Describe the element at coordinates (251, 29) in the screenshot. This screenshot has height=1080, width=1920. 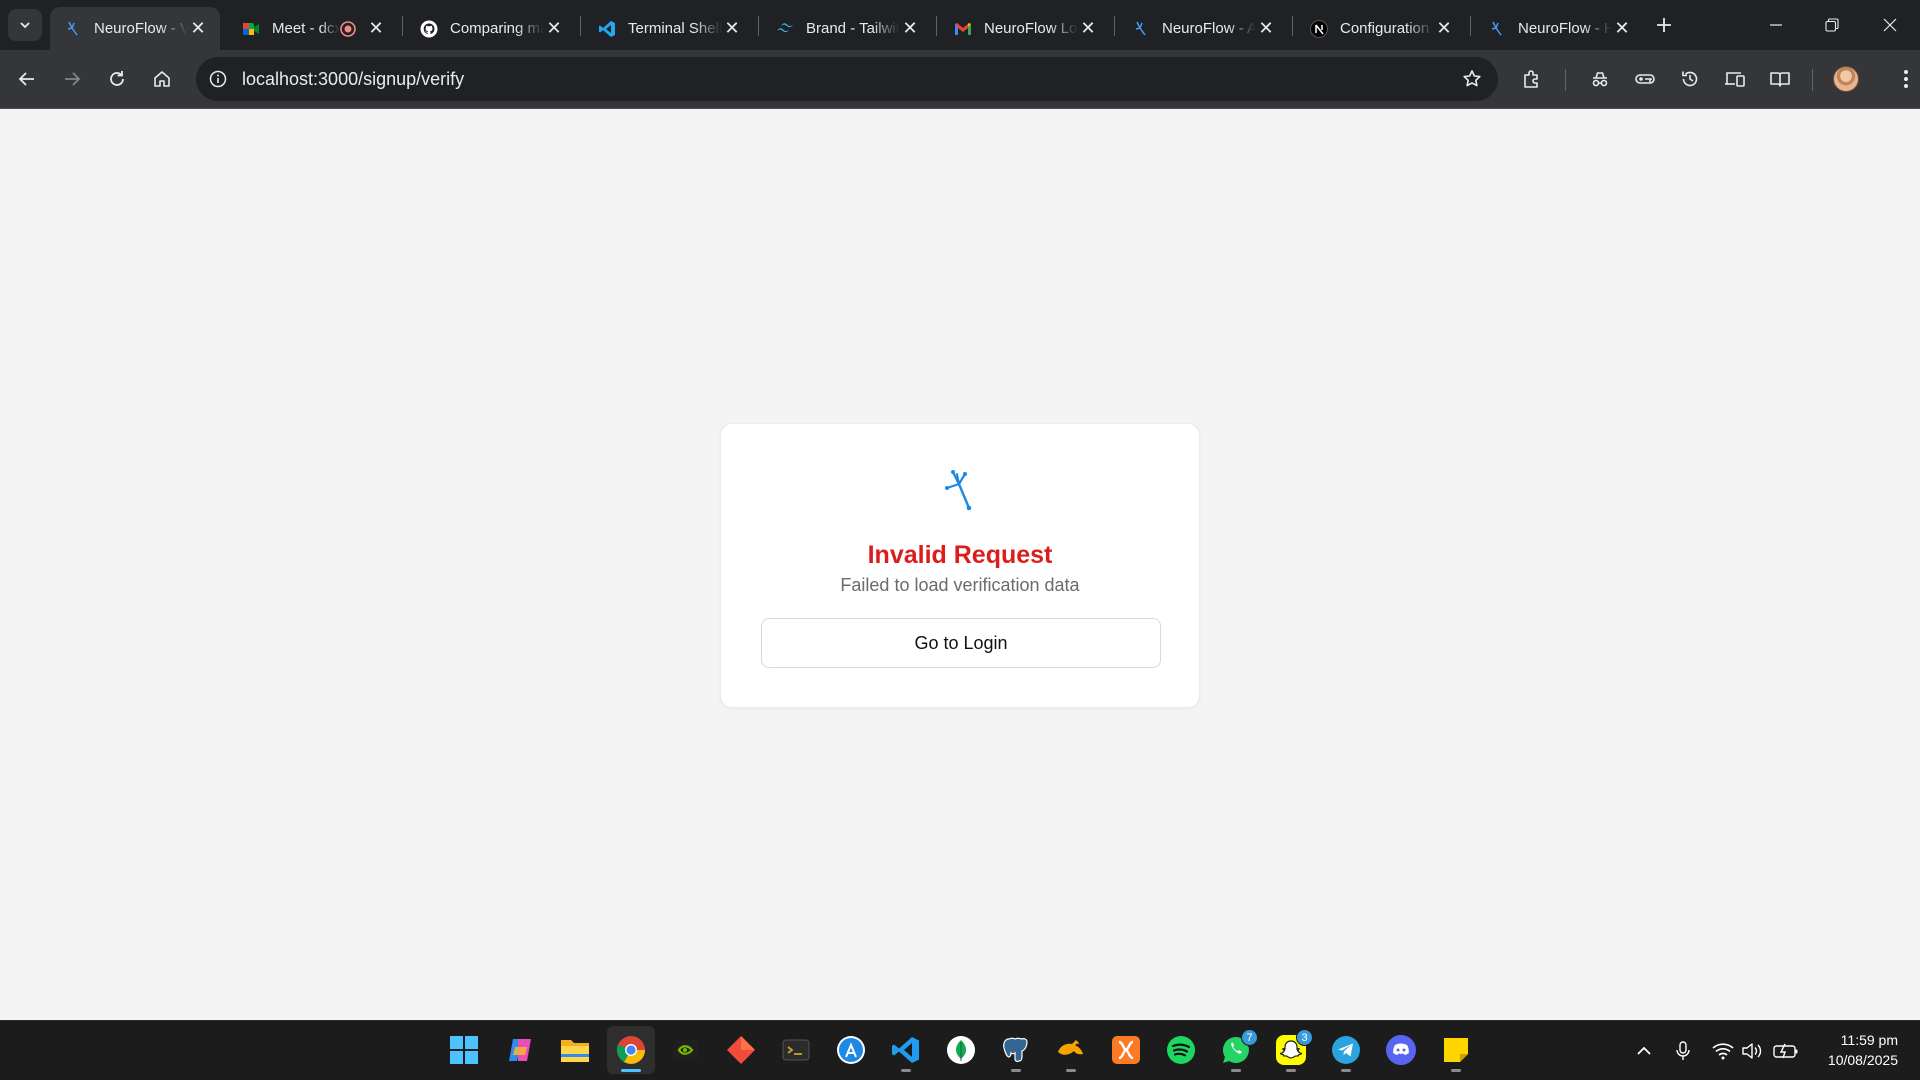
I see `google-meet-icon` at that location.